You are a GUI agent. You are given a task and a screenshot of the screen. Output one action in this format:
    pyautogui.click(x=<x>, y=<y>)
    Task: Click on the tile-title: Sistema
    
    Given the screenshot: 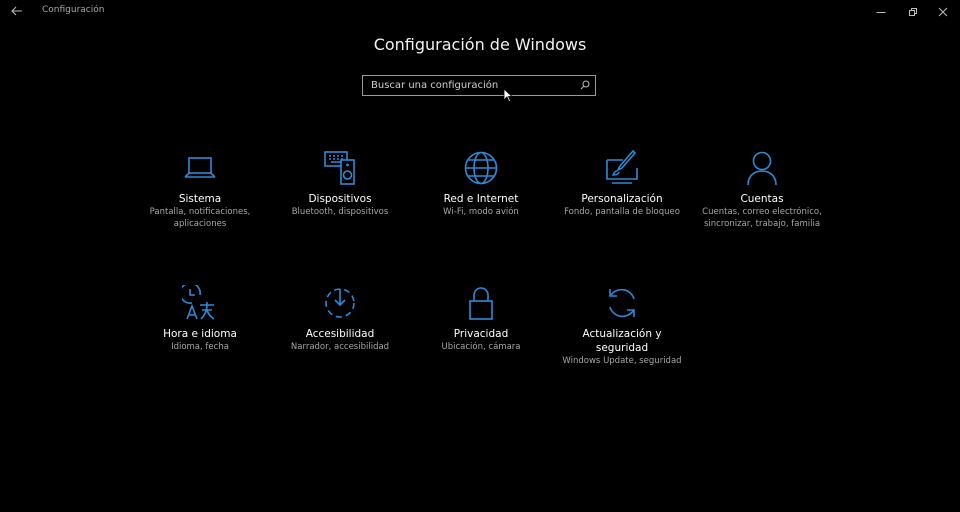 What is the action you would take?
    pyautogui.click(x=200, y=199)
    